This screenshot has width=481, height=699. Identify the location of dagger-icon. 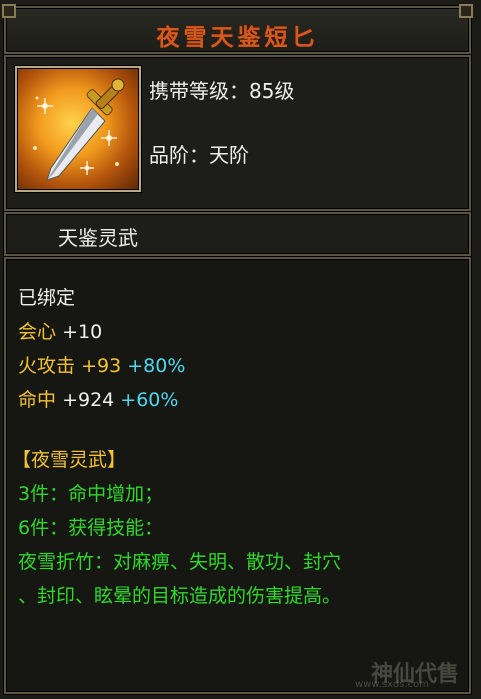
(78, 129).